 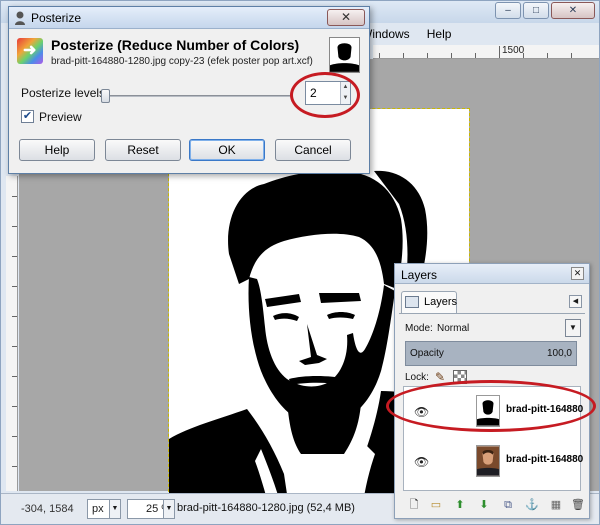 I want to click on tab-layers: Layers, so click(x=429, y=302).